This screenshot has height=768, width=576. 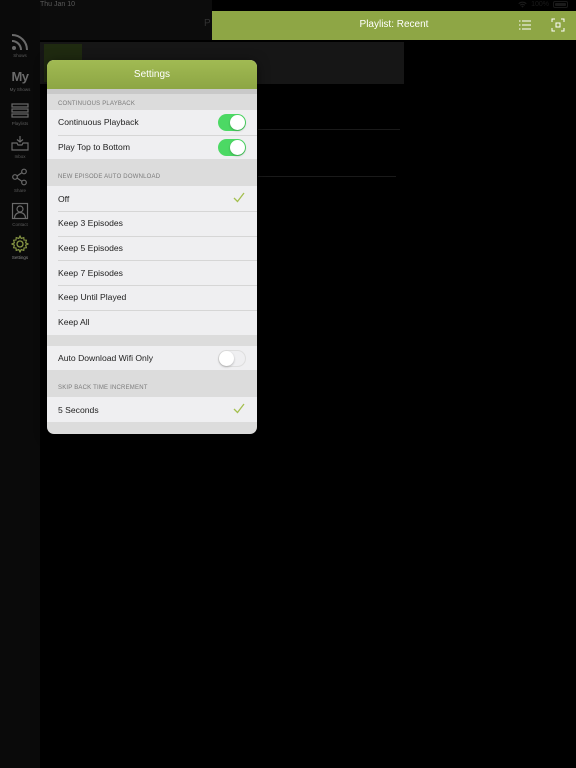 I want to click on option-label: Keep Until Played, so click(x=92, y=297).